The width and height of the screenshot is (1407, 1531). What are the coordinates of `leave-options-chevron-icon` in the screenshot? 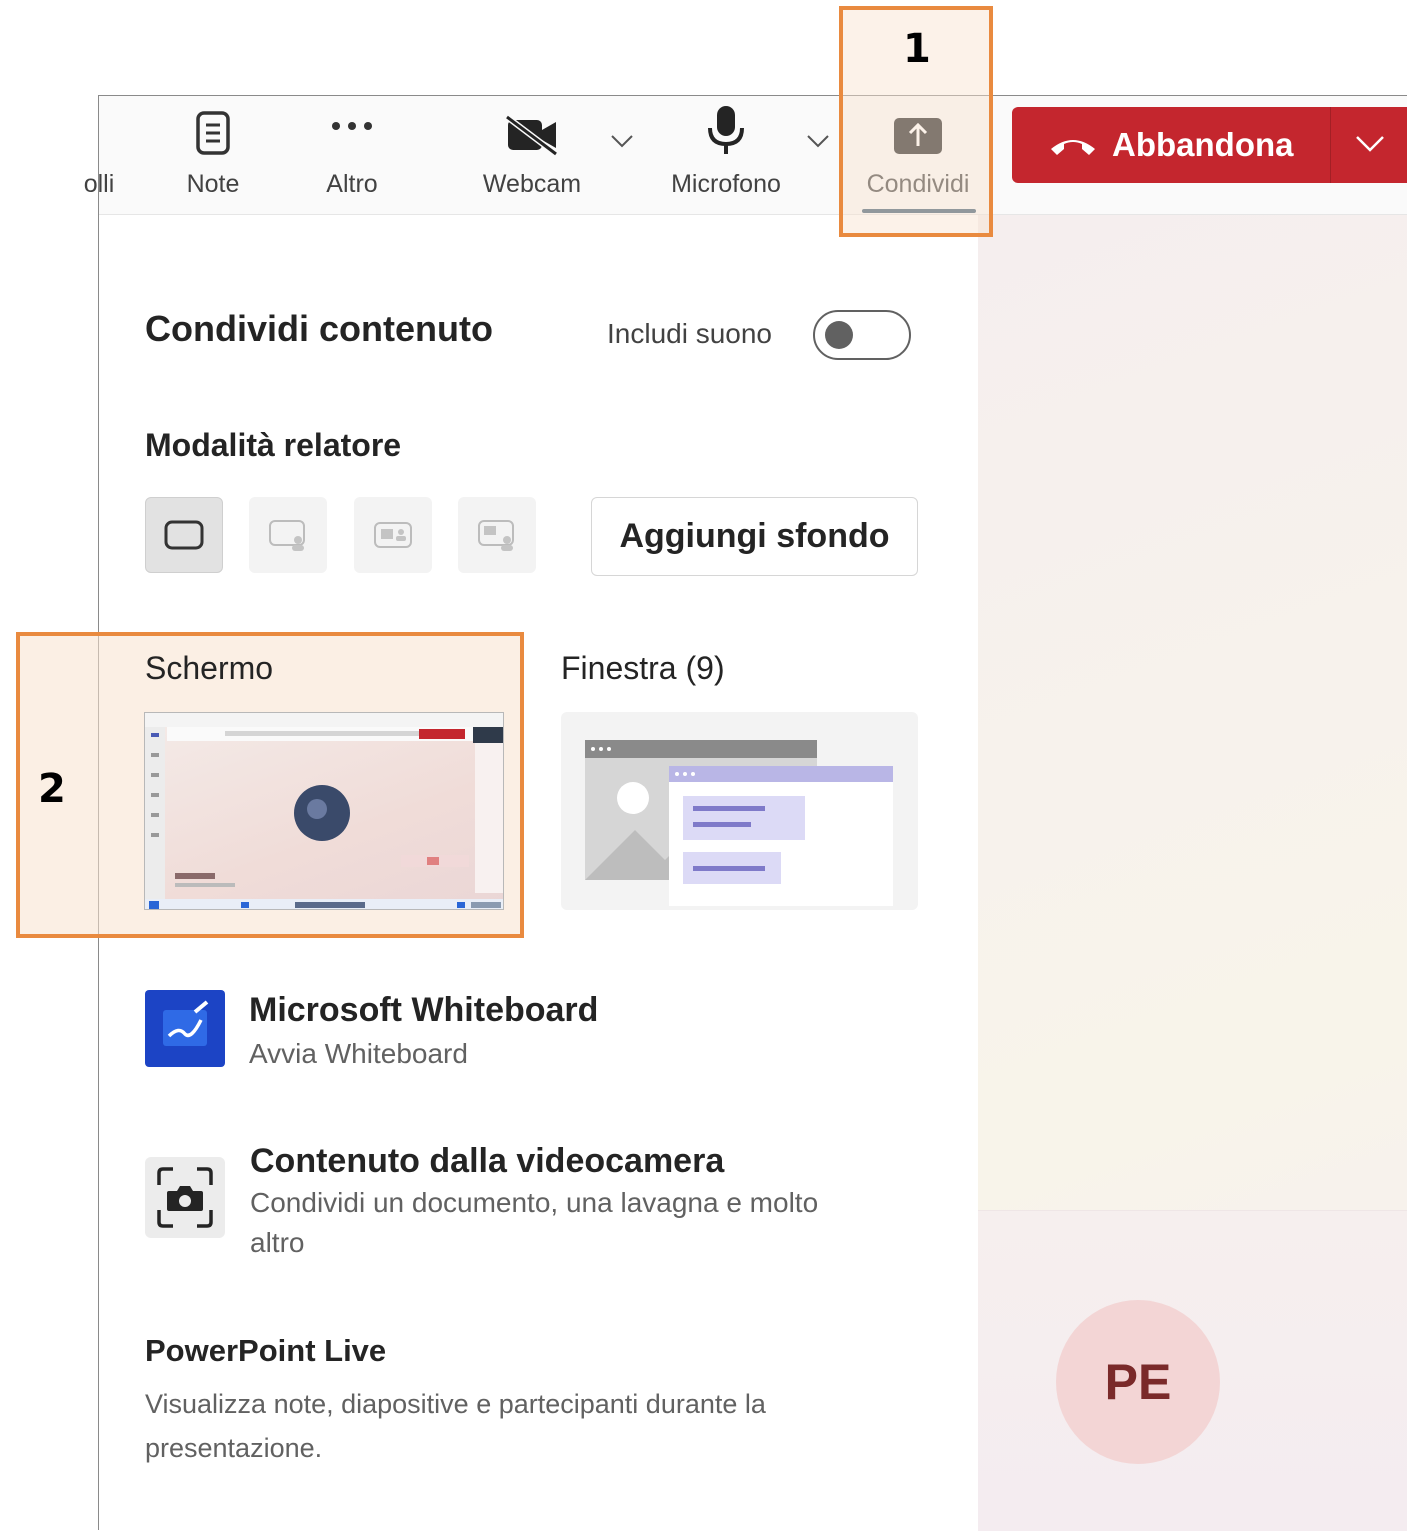 It's located at (1370, 144).